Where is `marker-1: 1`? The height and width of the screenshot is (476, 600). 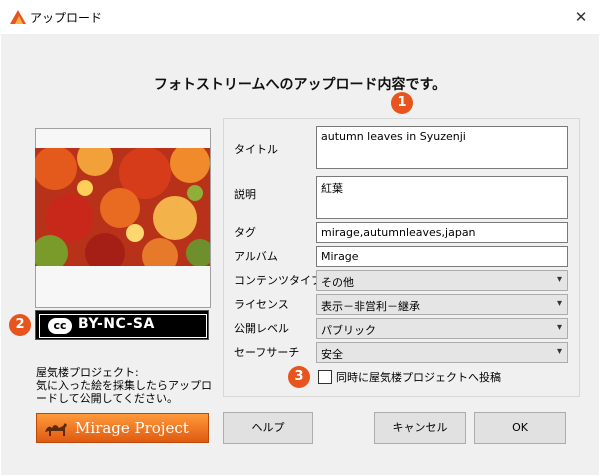 marker-1: 1 is located at coordinates (402, 103).